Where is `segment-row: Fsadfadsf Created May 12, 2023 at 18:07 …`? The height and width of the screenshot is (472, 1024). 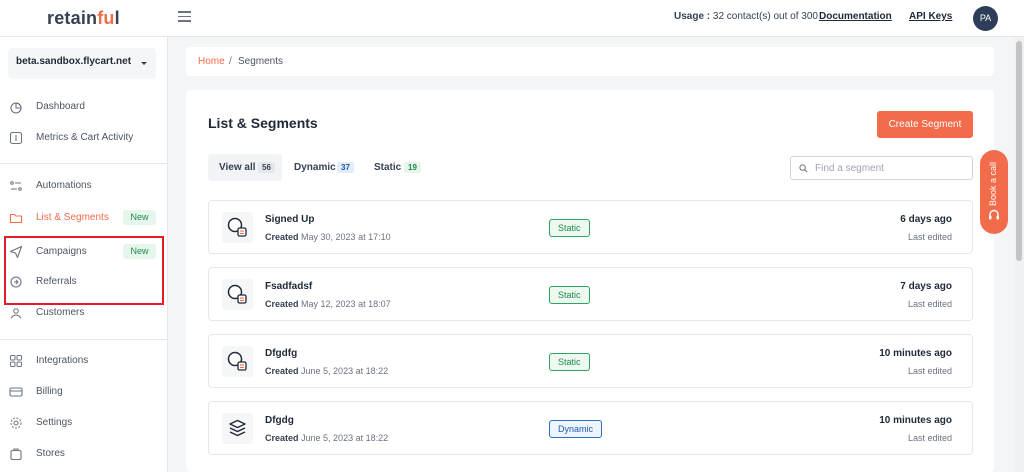
segment-row: Fsadfadsf Created May 12, 2023 at 18:07 … is located at coordinates (590, 294).